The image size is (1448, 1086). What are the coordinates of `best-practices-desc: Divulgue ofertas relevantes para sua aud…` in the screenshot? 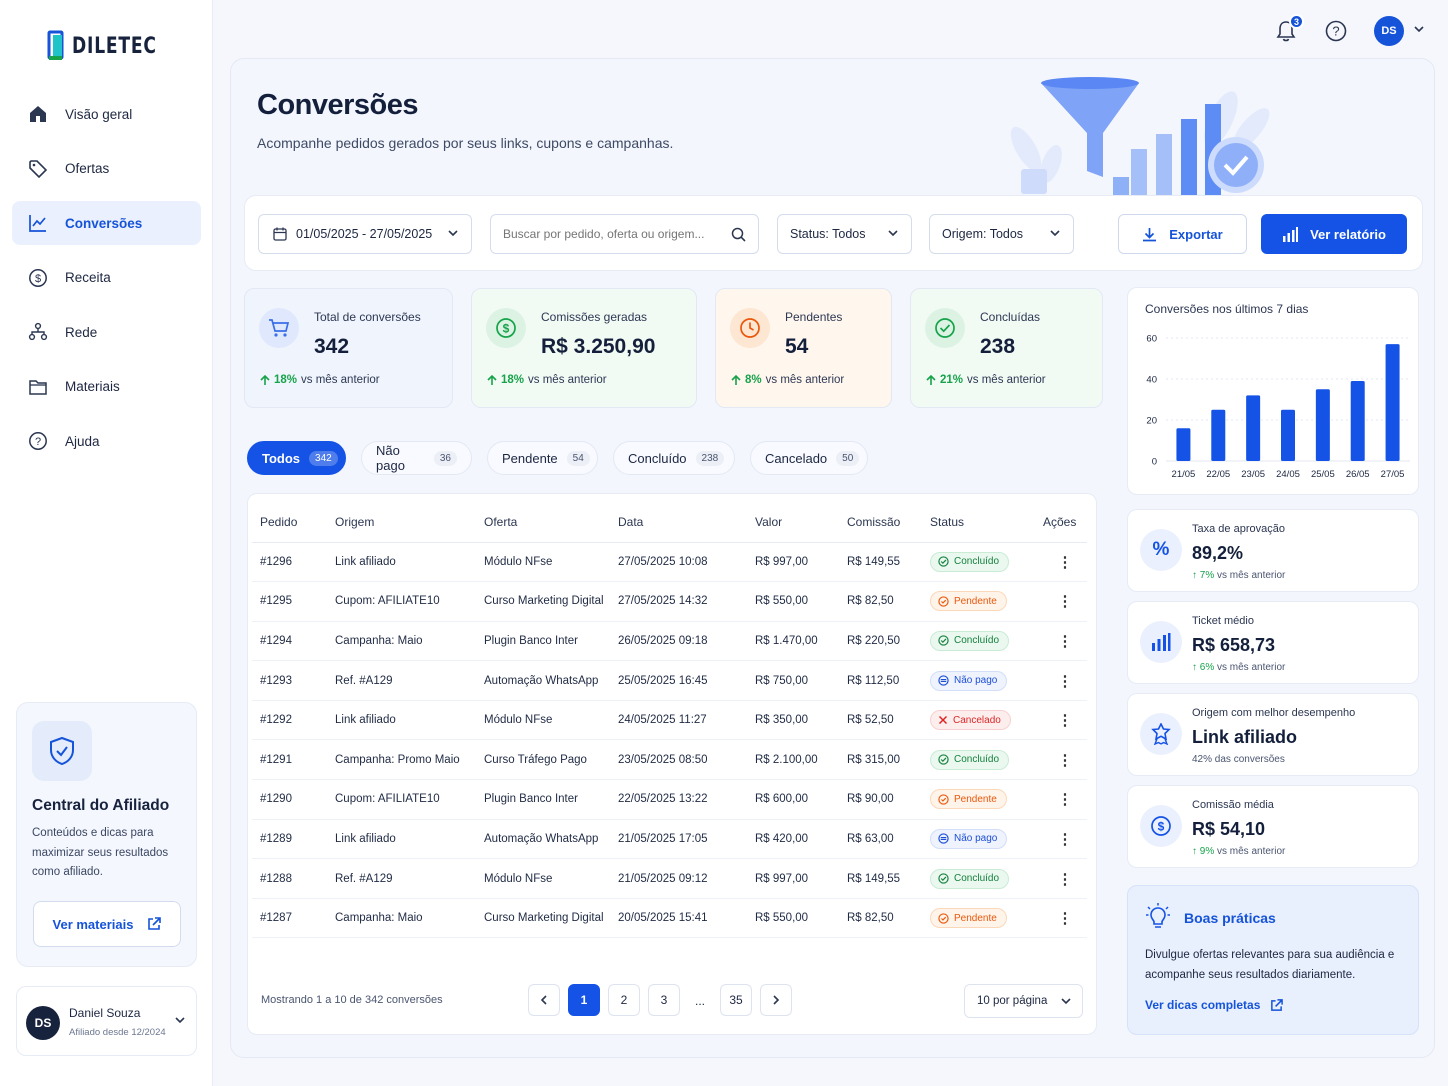 It's located at (1270, 965).